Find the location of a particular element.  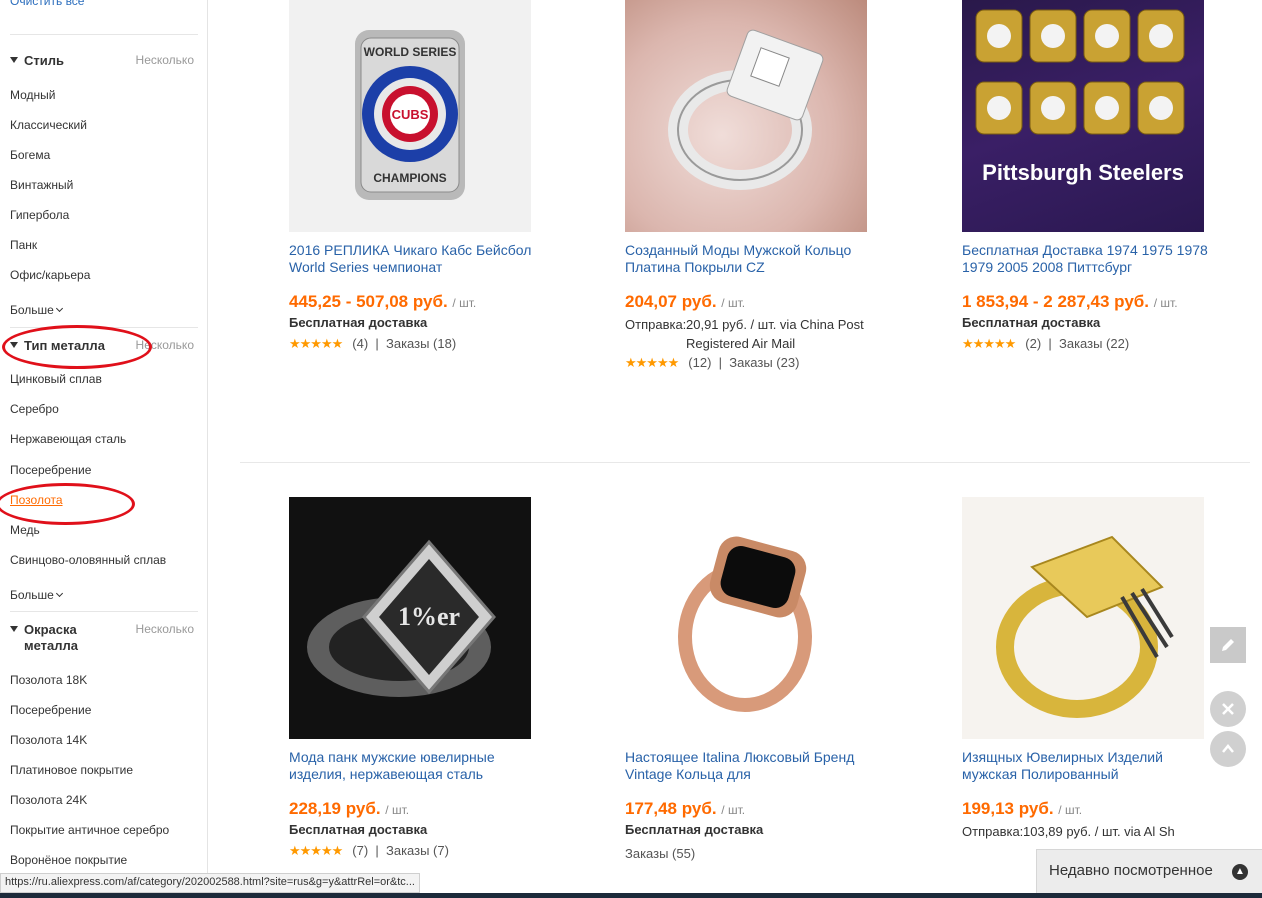

orders-count: Заказы (23) is located at coordinates (764, 362).